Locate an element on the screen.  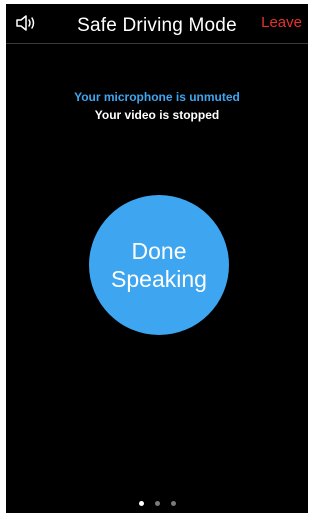
page-indicator is located at coordinates (157, 503).